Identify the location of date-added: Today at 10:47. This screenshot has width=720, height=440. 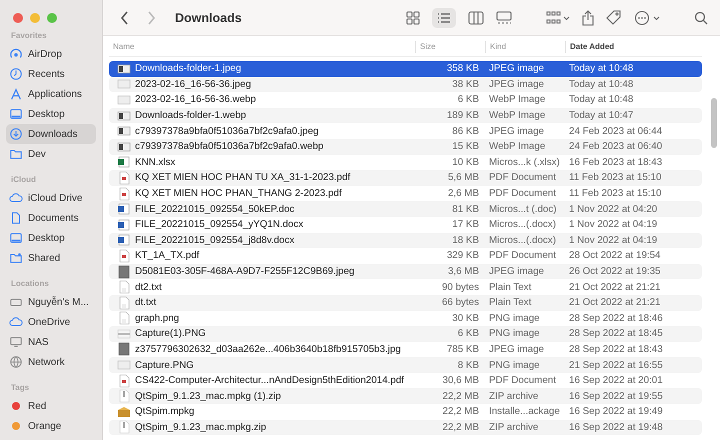
(601, 116).